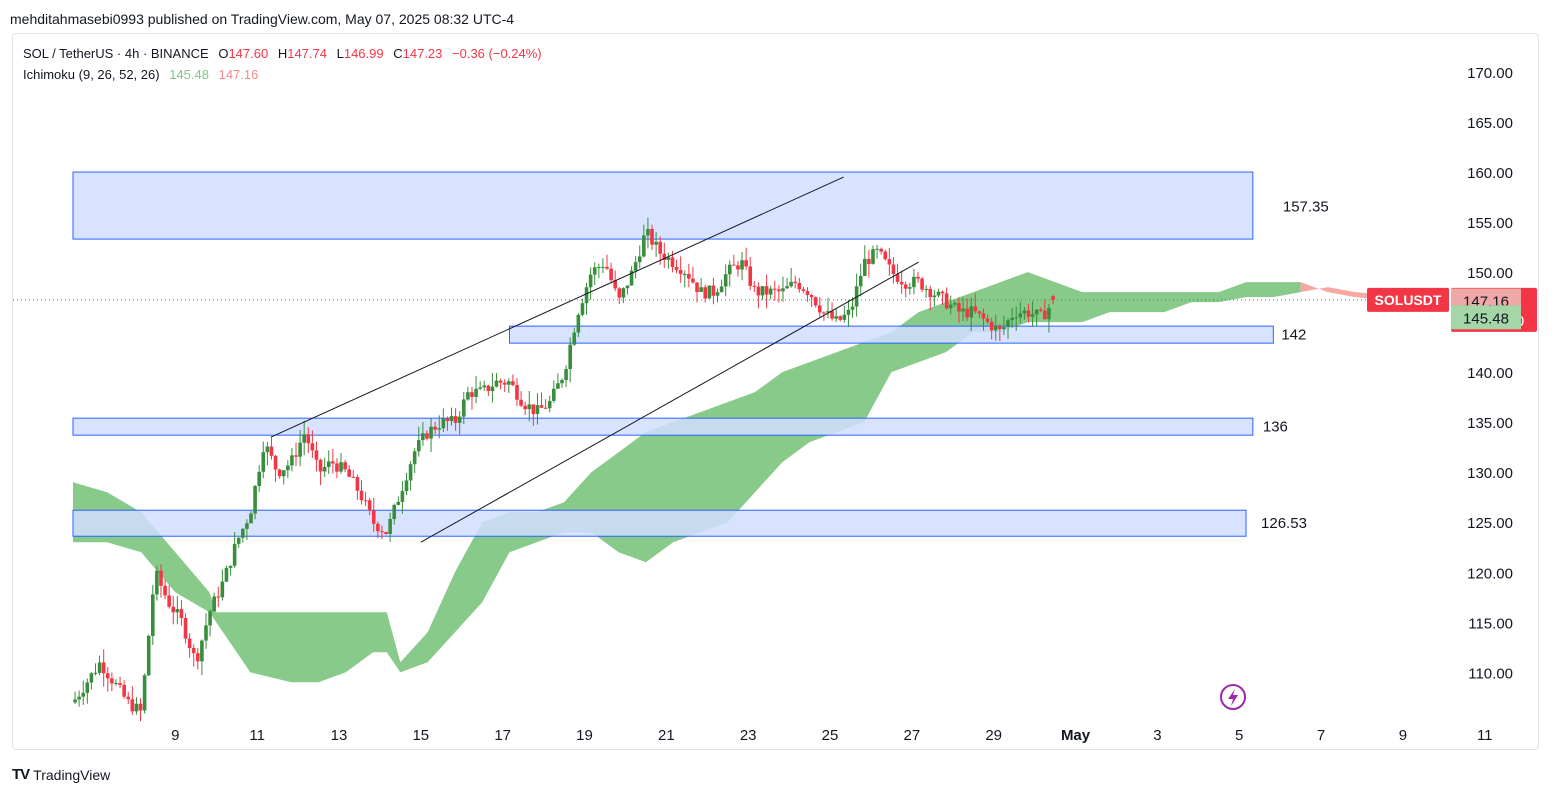 The width and height of the screenshot is (1554, 798). I want to click on high-label: H, so click(282, 53).